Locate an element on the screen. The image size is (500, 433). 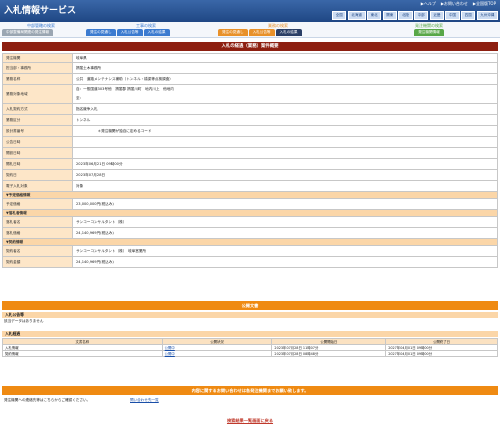
nav-group-chubu: 中部管轄の検索 中部整備局関連の発注情報 is located at coordinates (41, 30).